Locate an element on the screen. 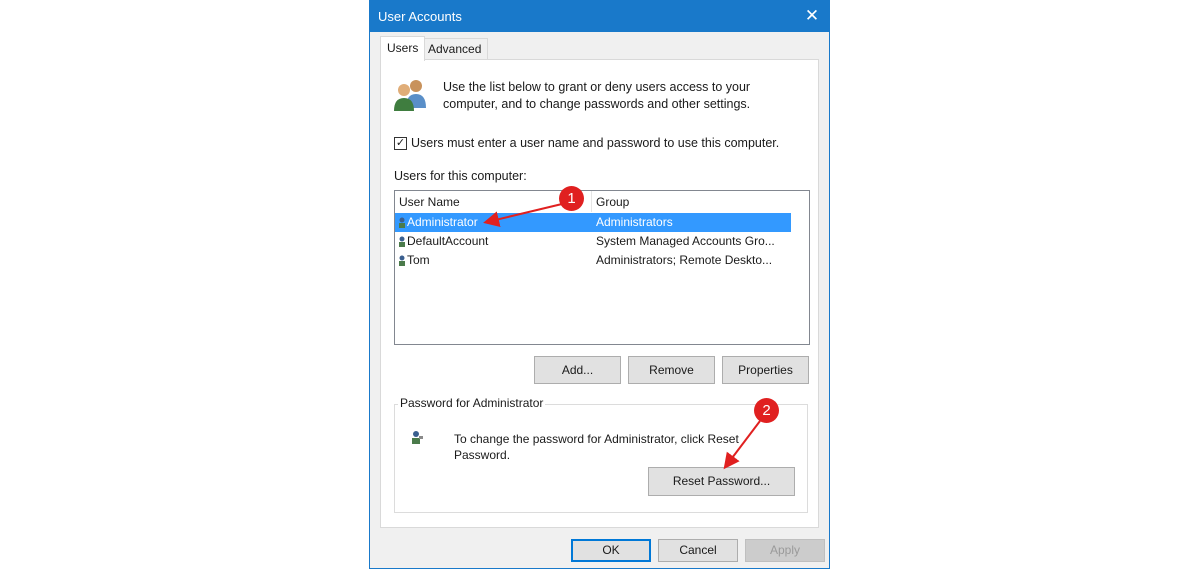 This screenshot has height=571, width=1200. callout-step-1: 1 is located at coordinates (571, 198).